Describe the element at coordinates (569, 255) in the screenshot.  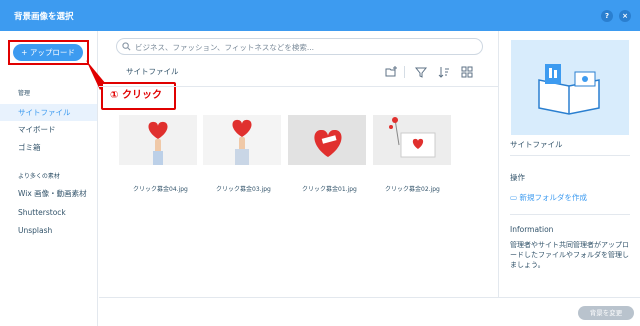
I see `panel-info-text: 管理者やサイト共同管理者がアップロードしたファイルやフォルダを管理しましょう。` at that location.